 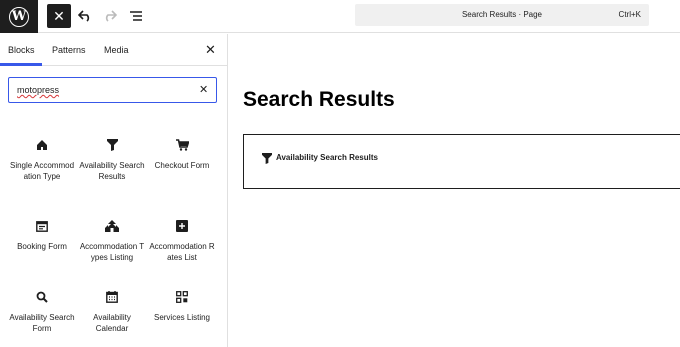 I want to click on grid-icon, so click(x=182, y=297).